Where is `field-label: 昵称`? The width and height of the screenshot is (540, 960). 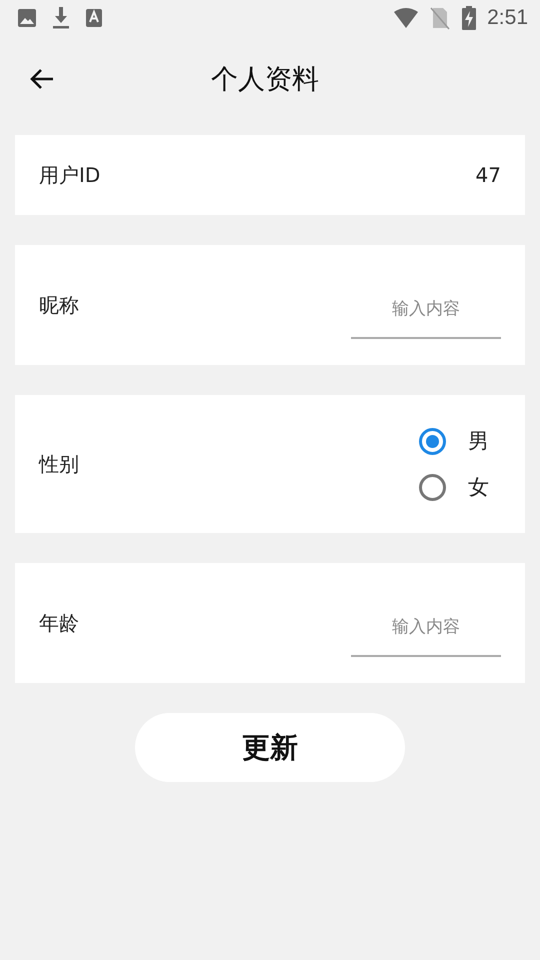
field-label: 昵称 is located at coordinates (59, 305).